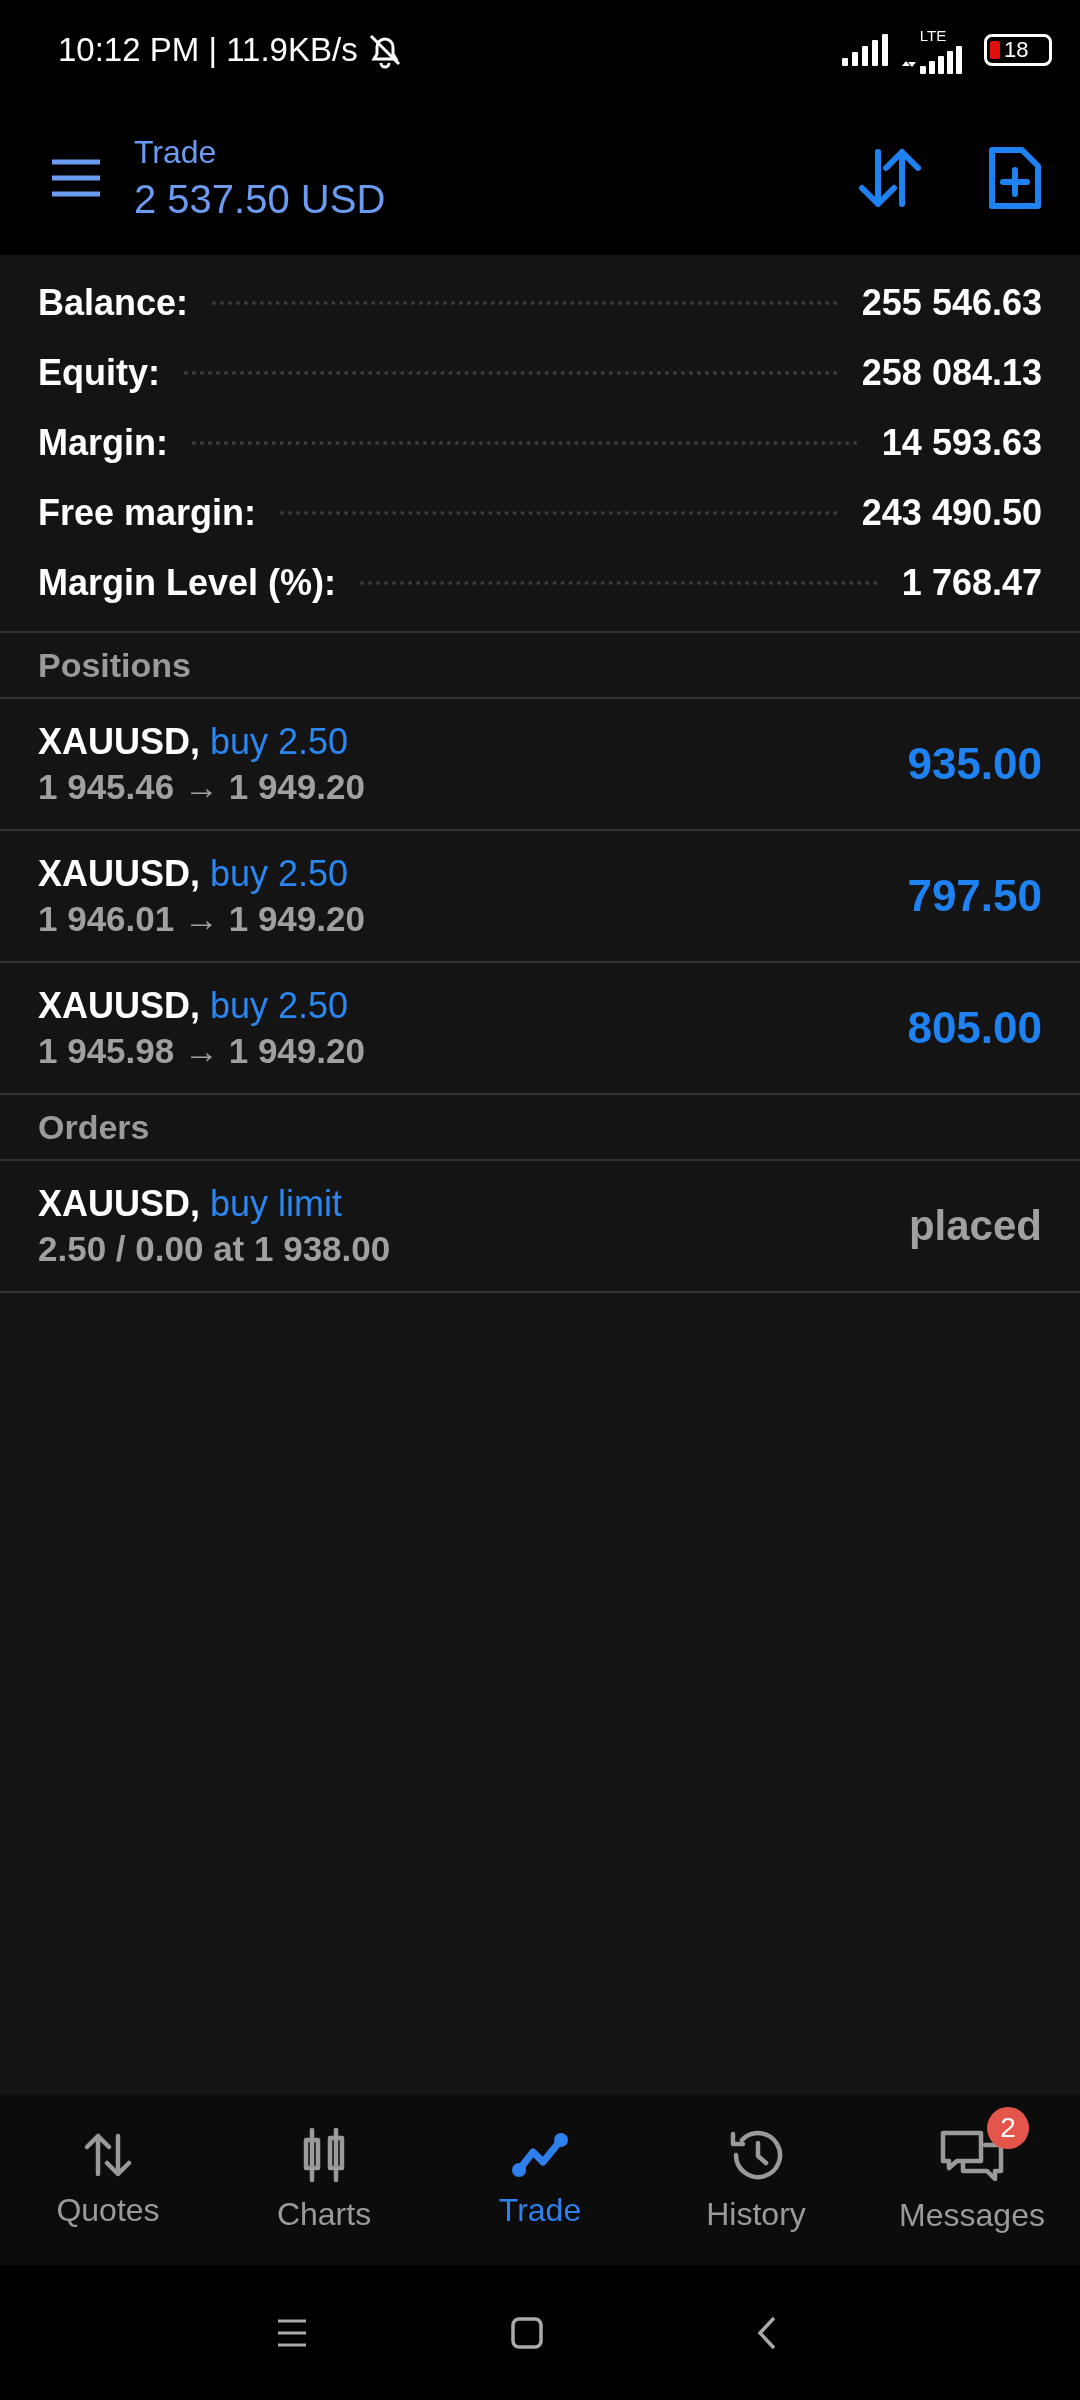 The width and height of the screenshot is (1080, 2400). Describe the element at coordinates (540, 2180) in the screenshot. I see `nav-tab: Trade` at that location.